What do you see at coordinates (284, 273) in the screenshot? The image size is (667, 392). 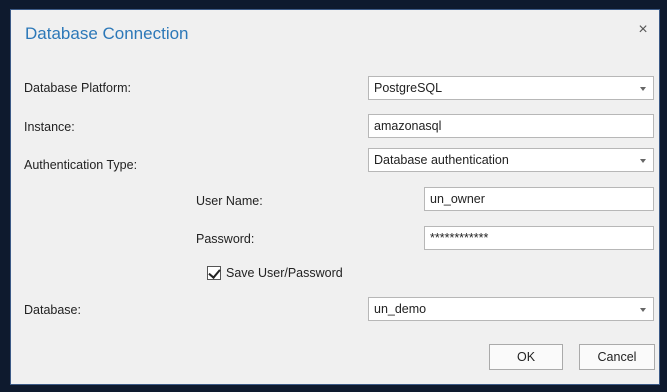 I see `save-credentials-label: Save User/Password` at bounding box center [284, 273].